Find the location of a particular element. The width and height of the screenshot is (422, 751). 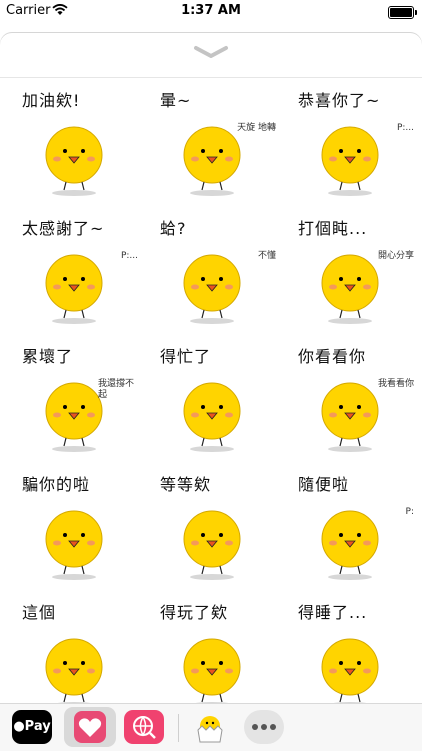

sticker-item: 得忙了 is located at coordinates (215, 398).